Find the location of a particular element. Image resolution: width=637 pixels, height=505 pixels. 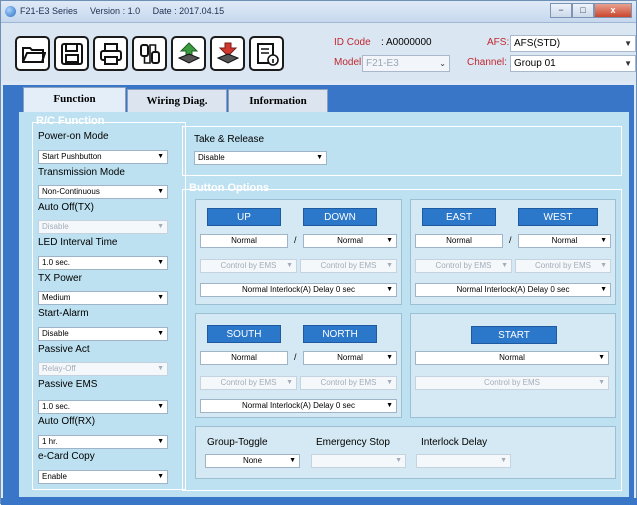

app-icon is located at coordinates (10, 11).